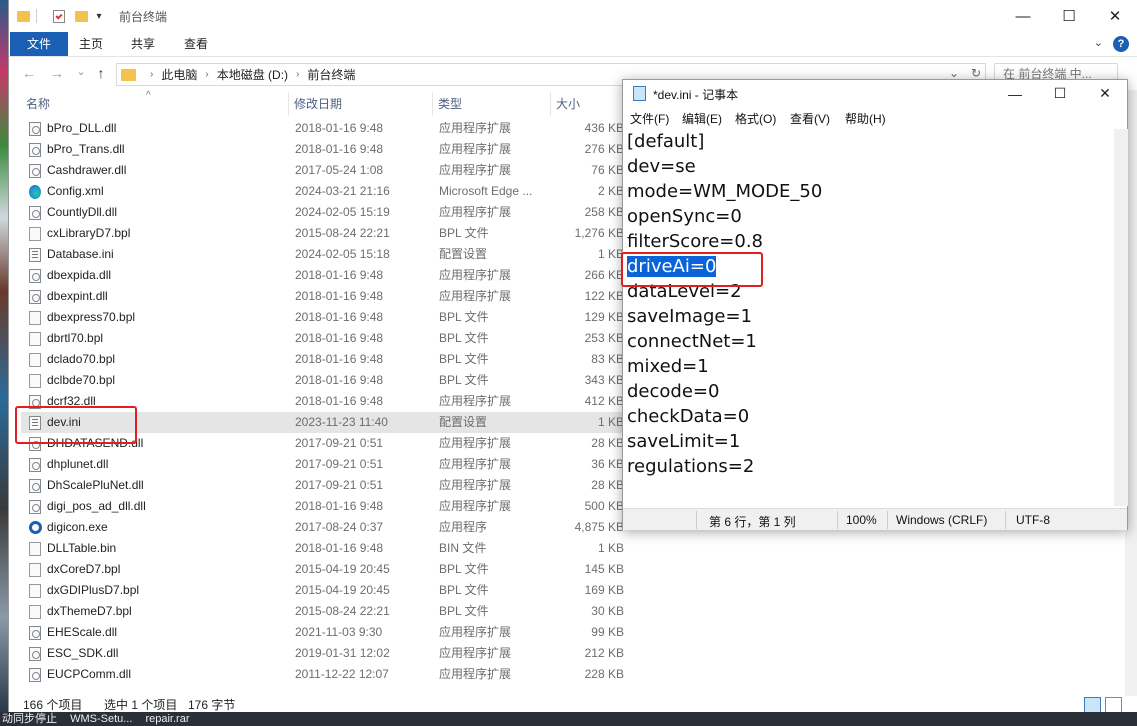  Describe the element at coordinates (323, 296) in the screenshot. I see `file-row: dbexpint.dll 2018-01-16 9:48 应用程序扩展 122 KB` at that location.